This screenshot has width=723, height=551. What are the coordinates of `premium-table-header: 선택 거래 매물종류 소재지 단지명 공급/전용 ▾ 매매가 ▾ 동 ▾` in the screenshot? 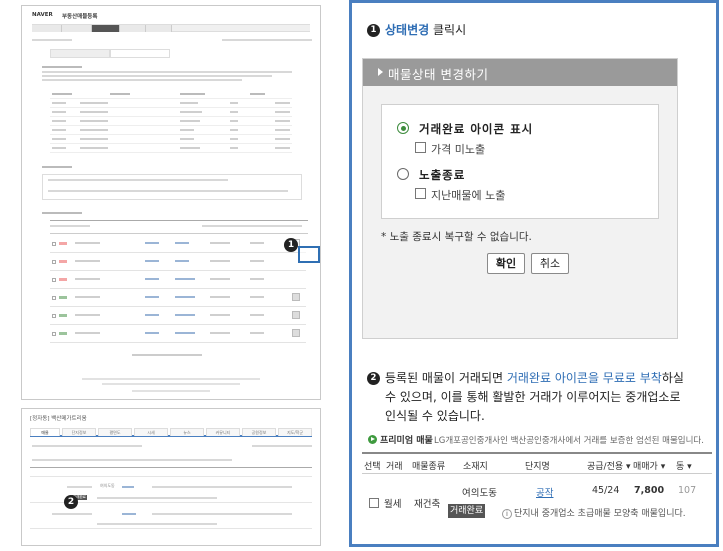 It's located at (537, 463).